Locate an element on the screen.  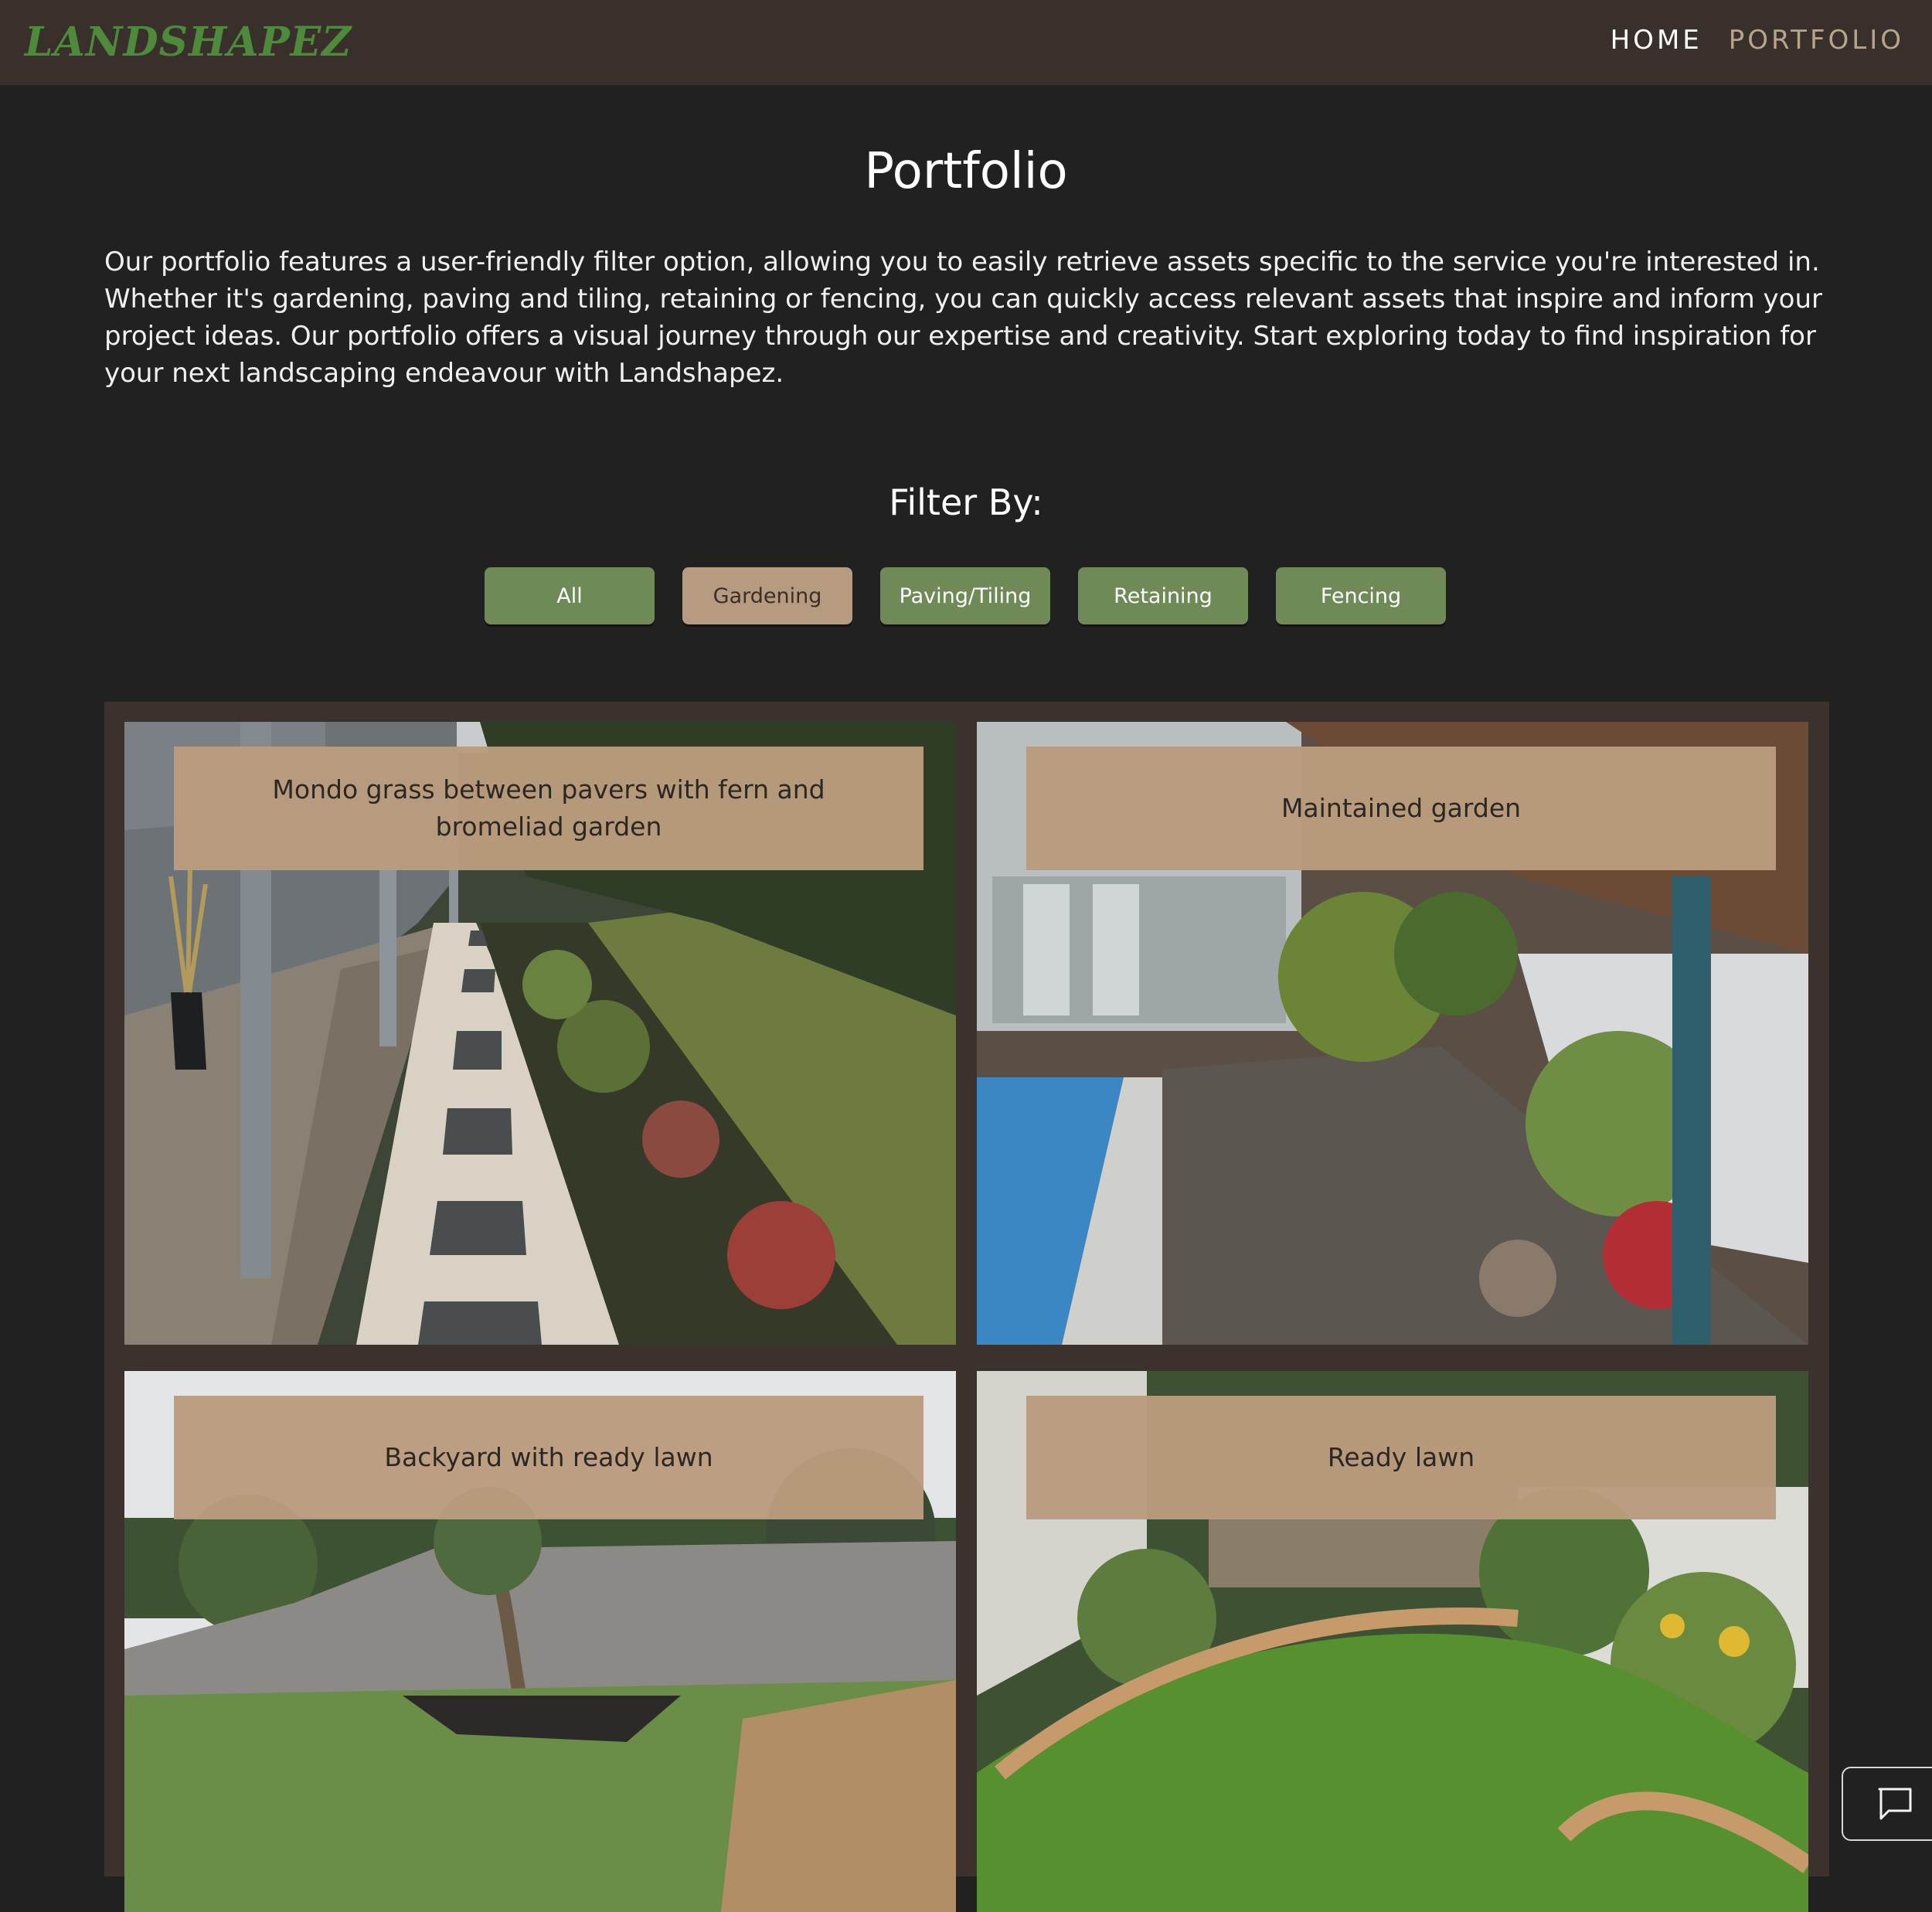
main-nav: HOME PORTFOLIO is located at coordinates (1757, 40).